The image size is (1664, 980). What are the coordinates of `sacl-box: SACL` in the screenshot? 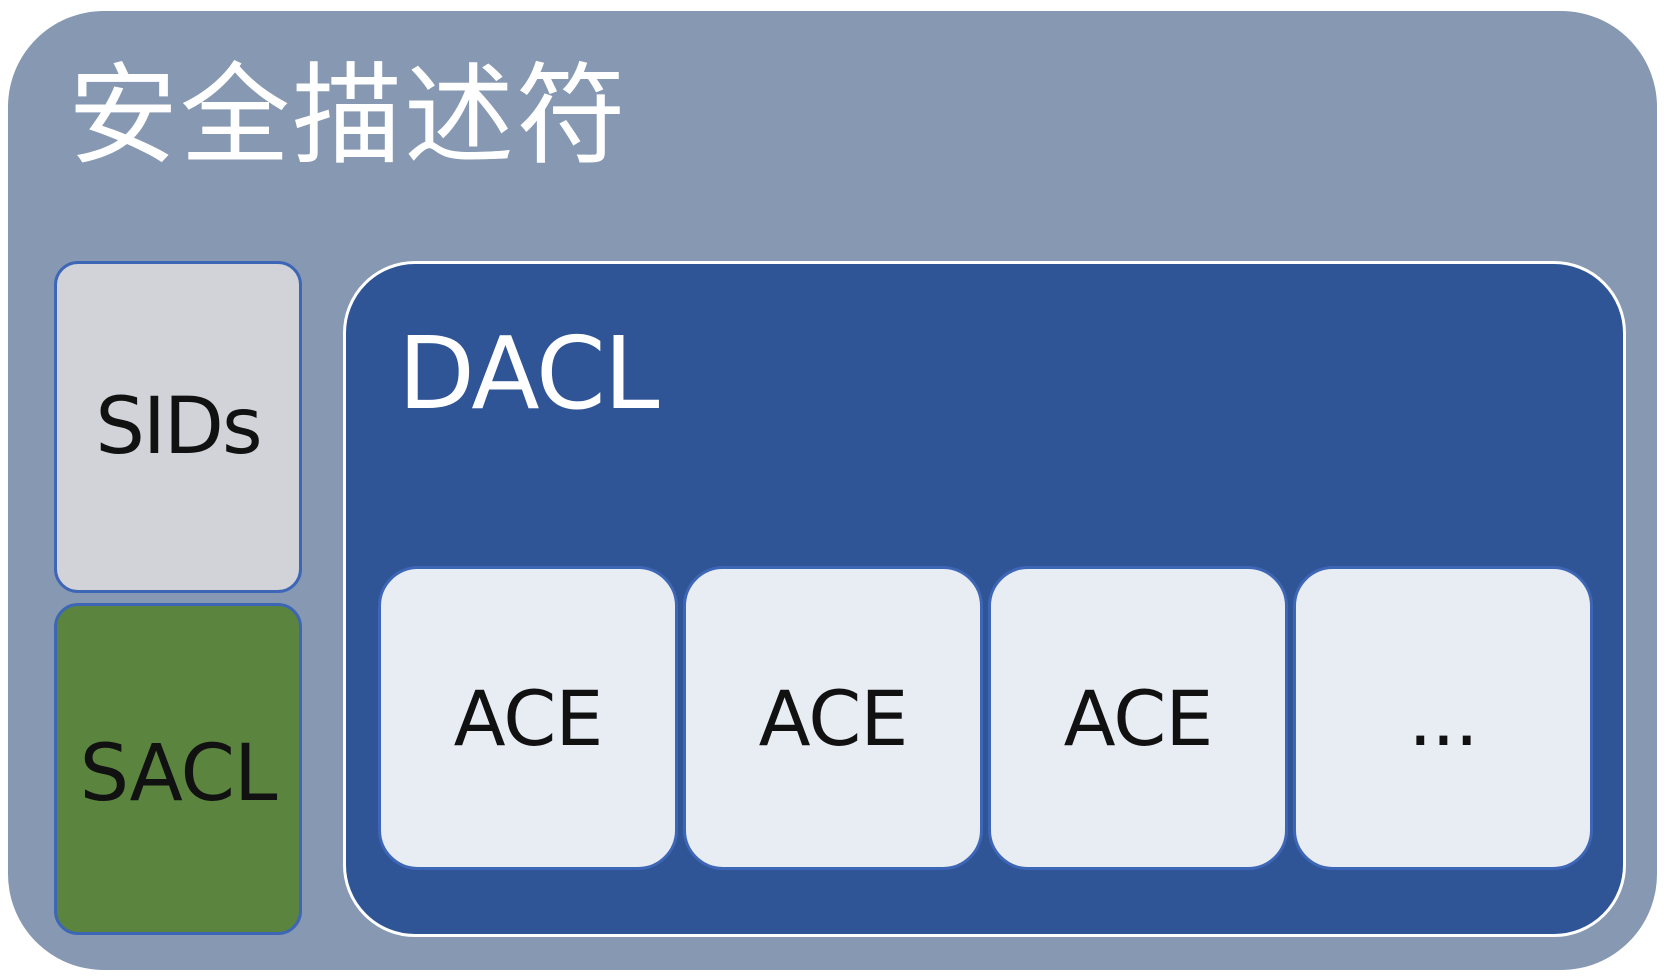 It's located at (178, 769).